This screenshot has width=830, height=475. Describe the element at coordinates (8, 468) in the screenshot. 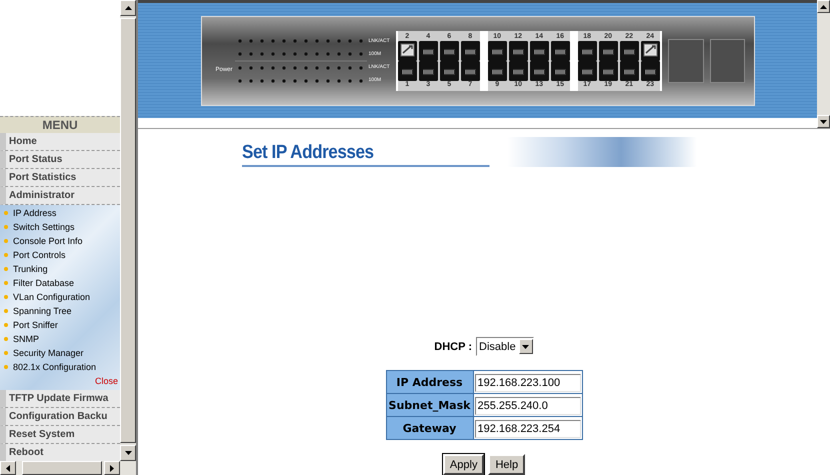

I see `left-arrow-icon` at that location.